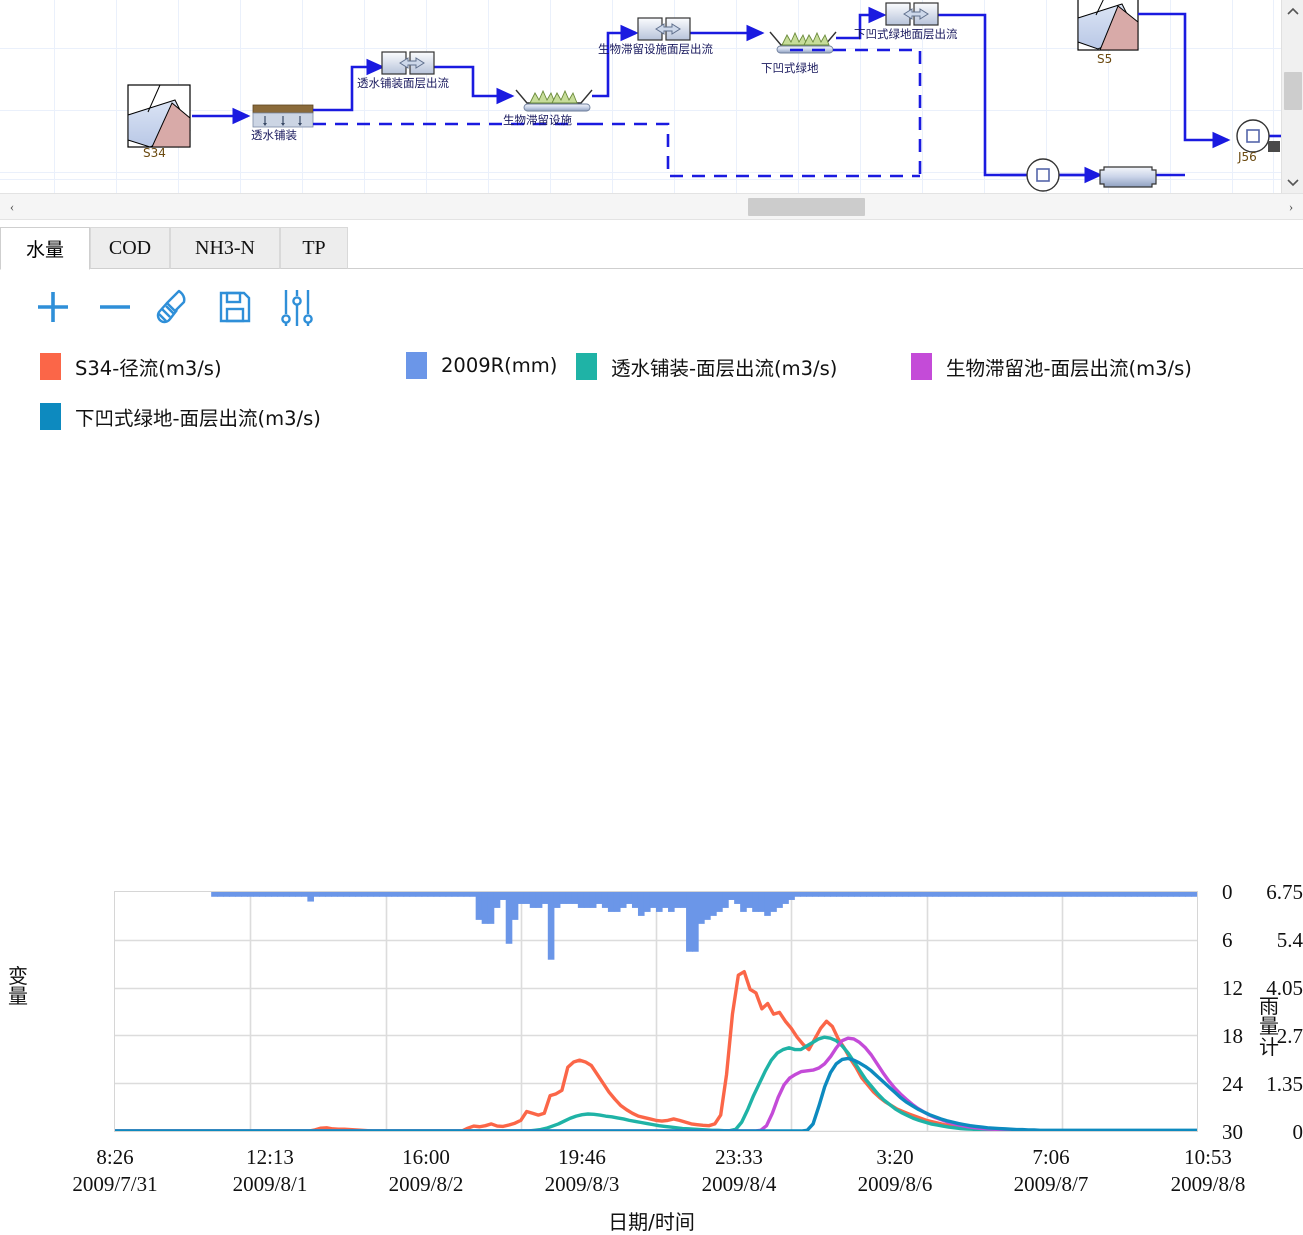 The image size is (1303, 1235). Describe the element at coordinates (655, 49) in the screenshot. I see `link-label-bioretention-outflow: 生物滞留设施面层出流` at that location.